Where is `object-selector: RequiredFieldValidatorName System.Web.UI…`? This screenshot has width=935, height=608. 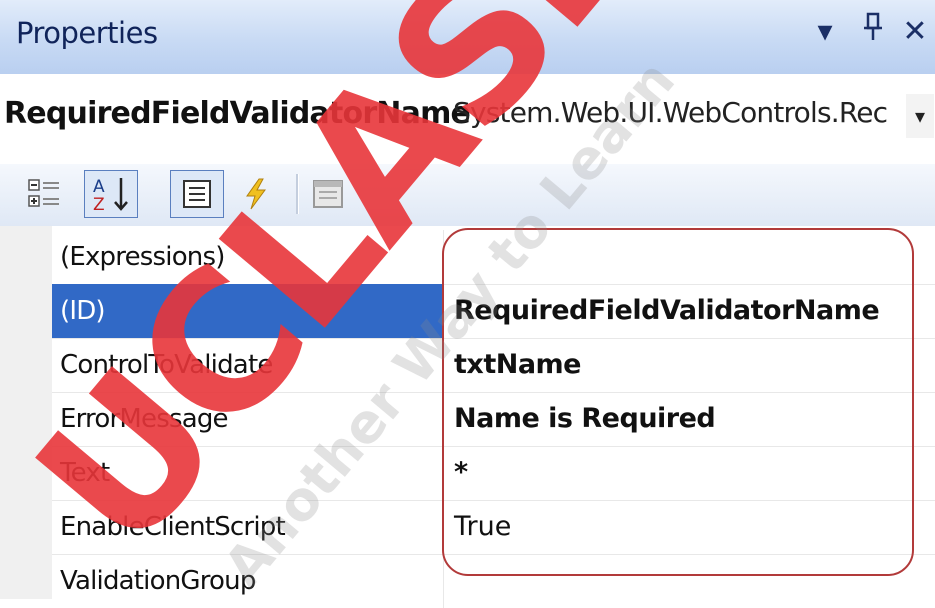 object-selector: RequiredFieldValidatorName System.Web.UI… is located at coordinates (467, 119).